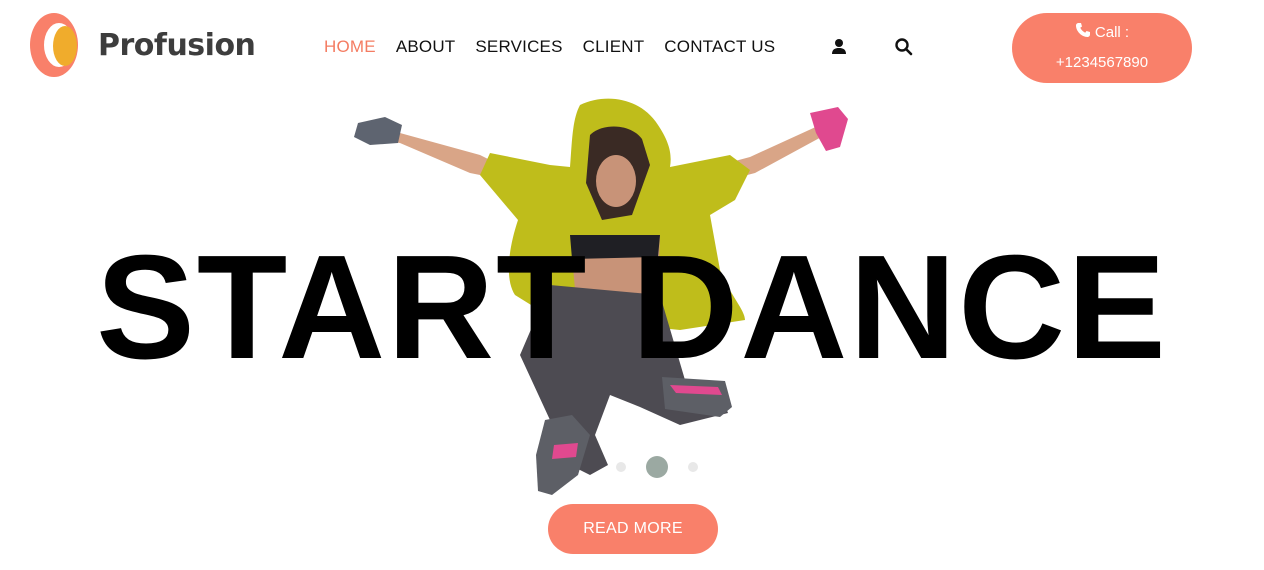 This screenshot has width=1264, height=570. Describe the element at coordinates (350, 47) in the screenshot. I see `nav-home: HOME` at that location.